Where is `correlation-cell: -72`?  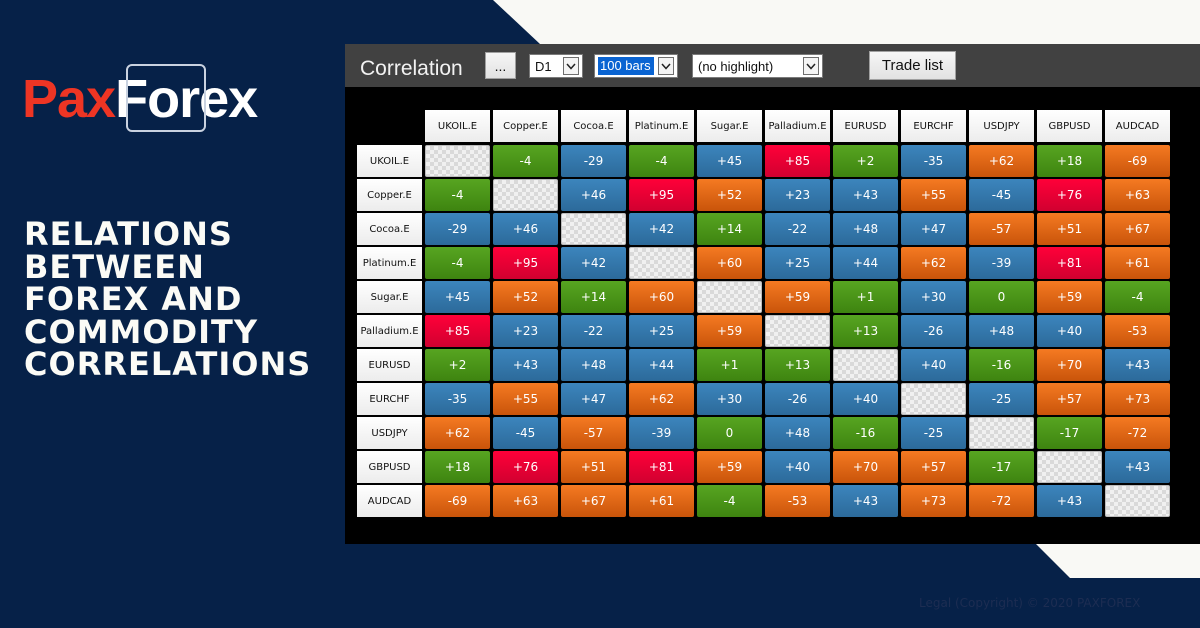
correlation-cell: -72 is located at coordinates (1001, 501).